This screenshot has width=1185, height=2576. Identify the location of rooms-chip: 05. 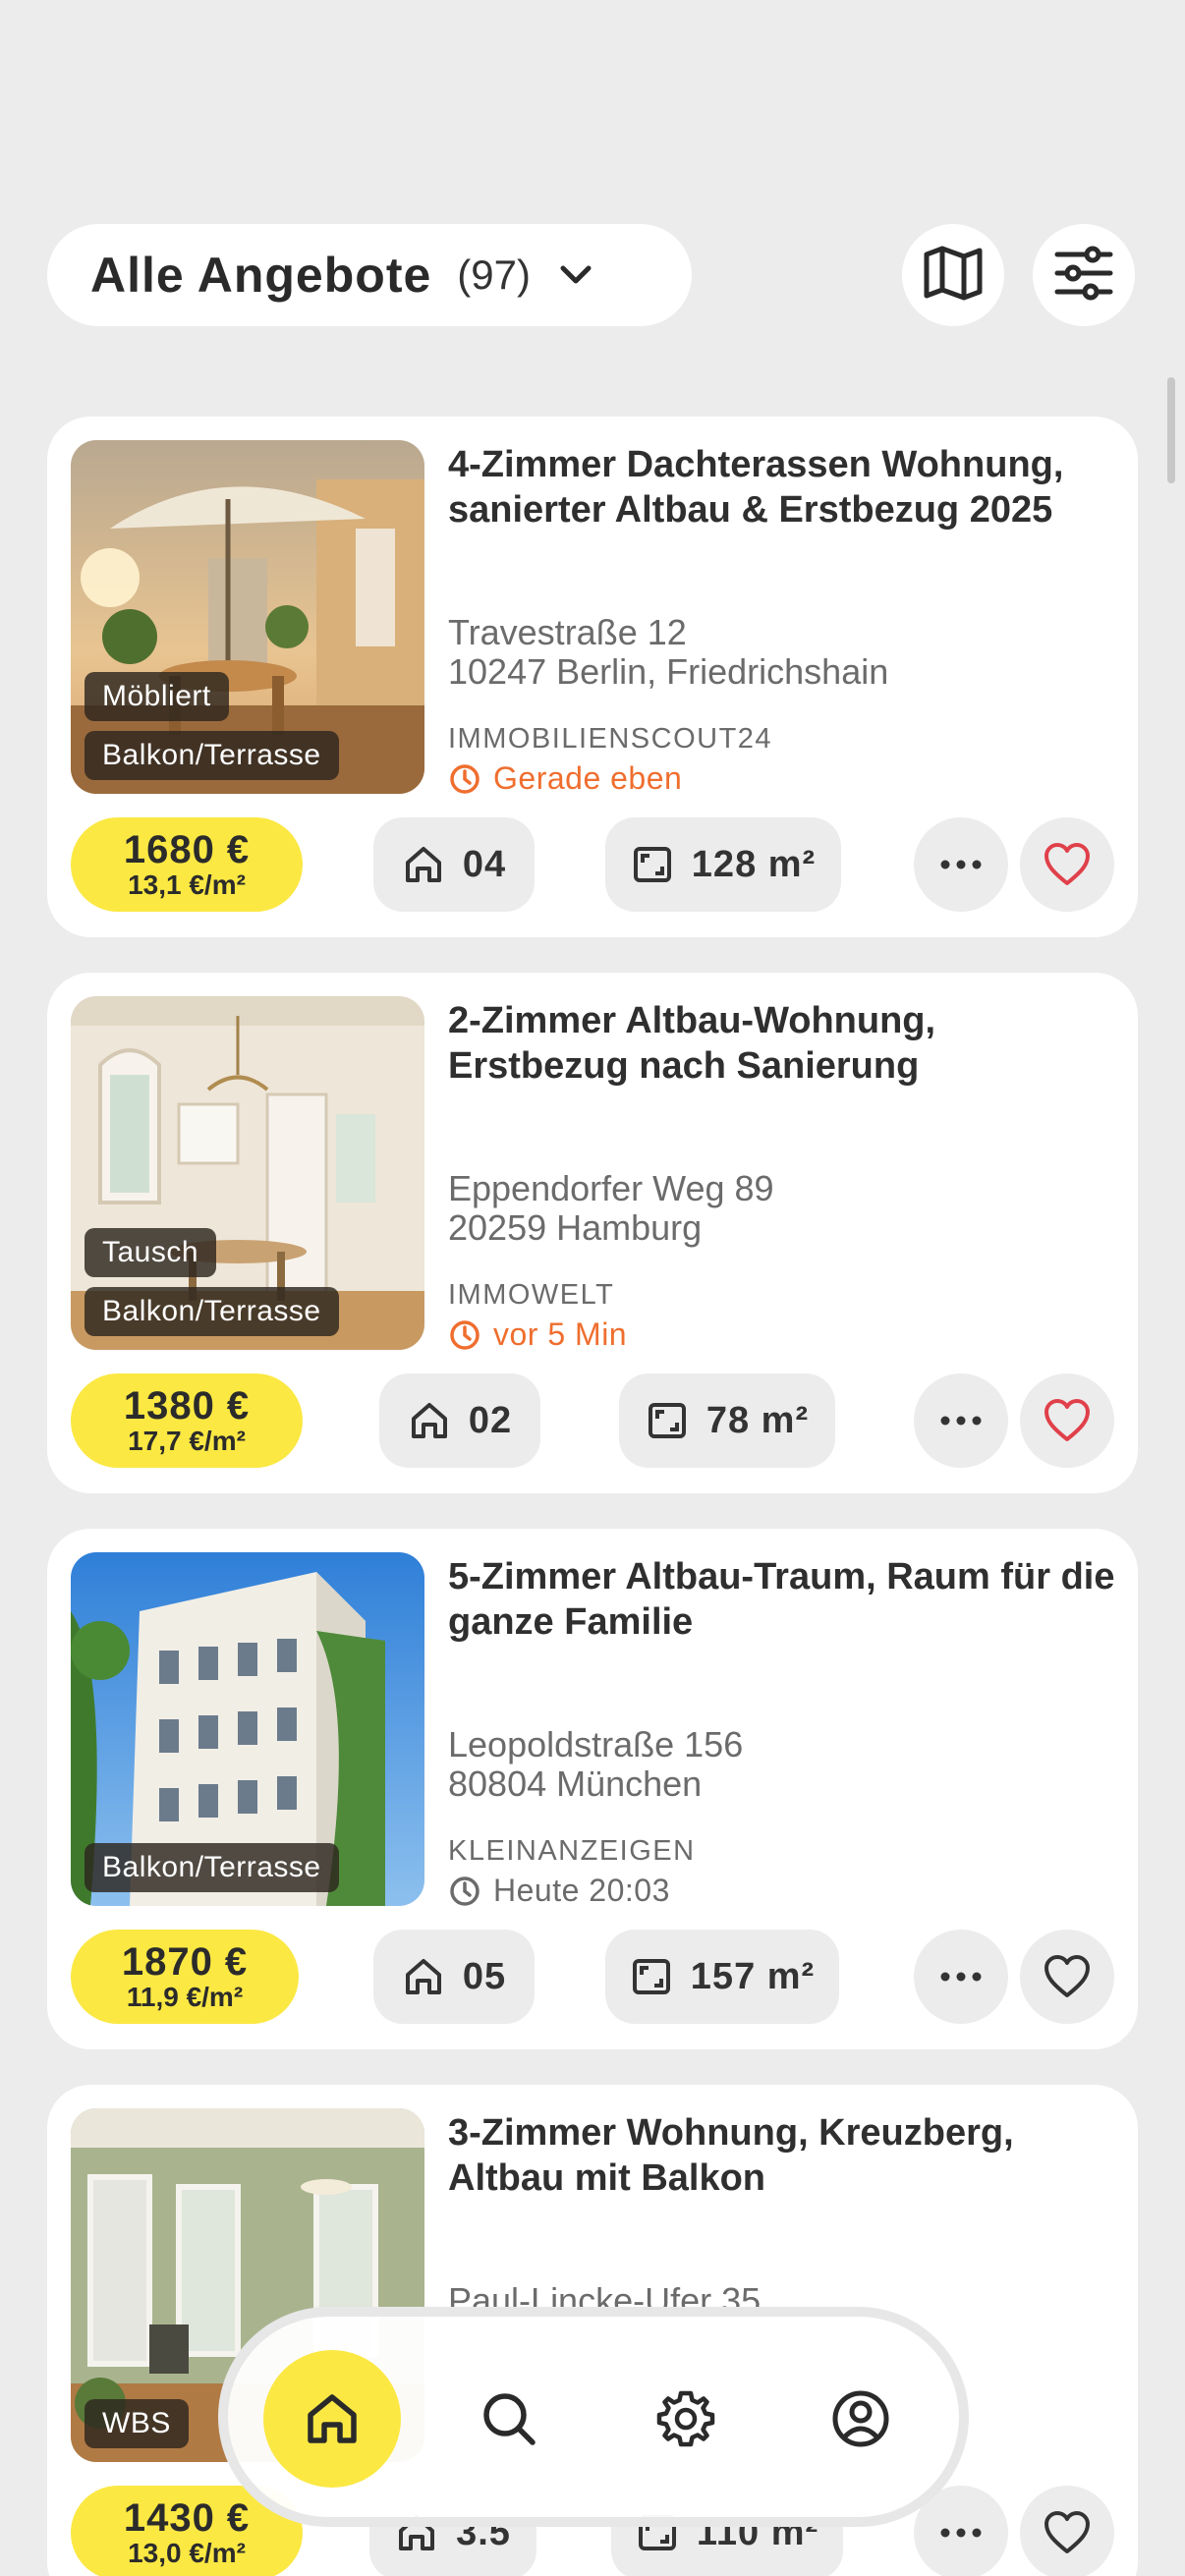
(454, 1977).